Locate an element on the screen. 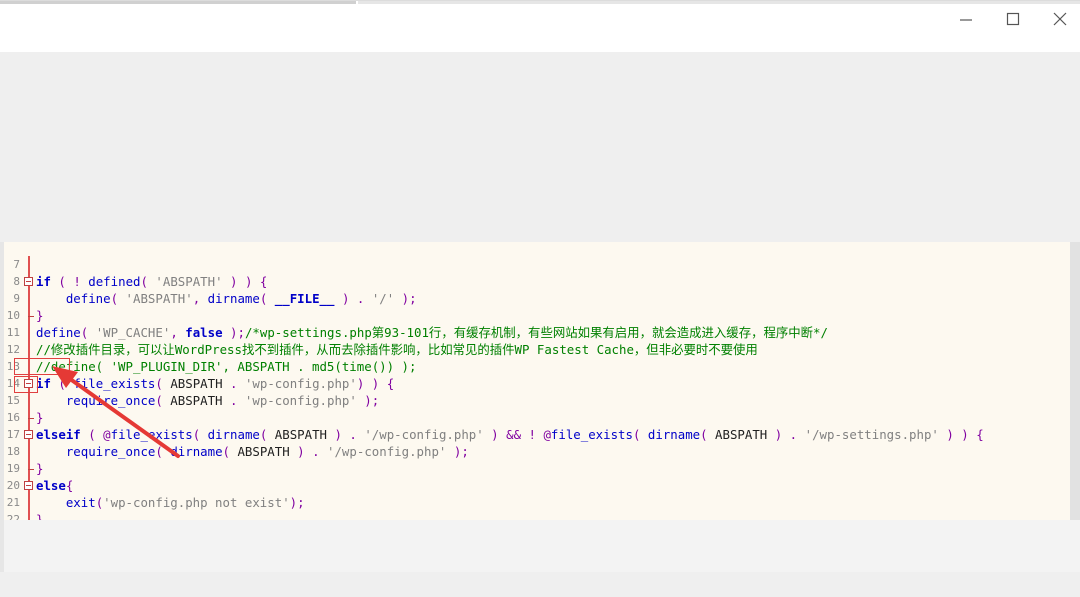 The height and width of the screenshot is (597, 1080). line-number: 11 is located at coordinates (13, 332).